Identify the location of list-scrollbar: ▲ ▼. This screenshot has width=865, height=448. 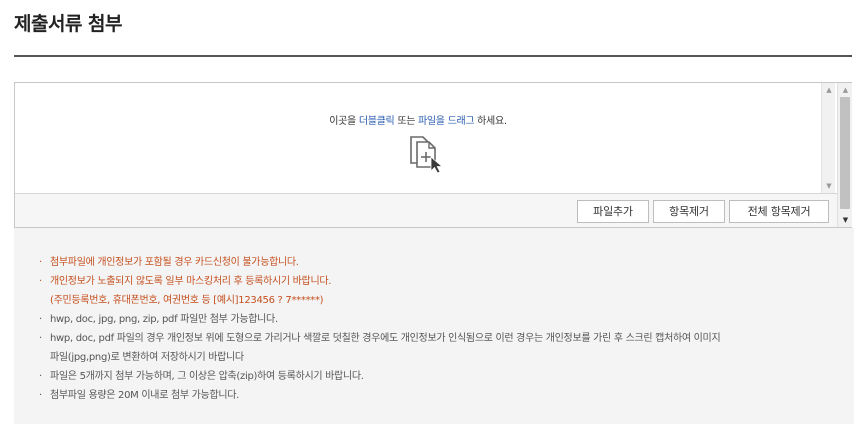
(828, 138).